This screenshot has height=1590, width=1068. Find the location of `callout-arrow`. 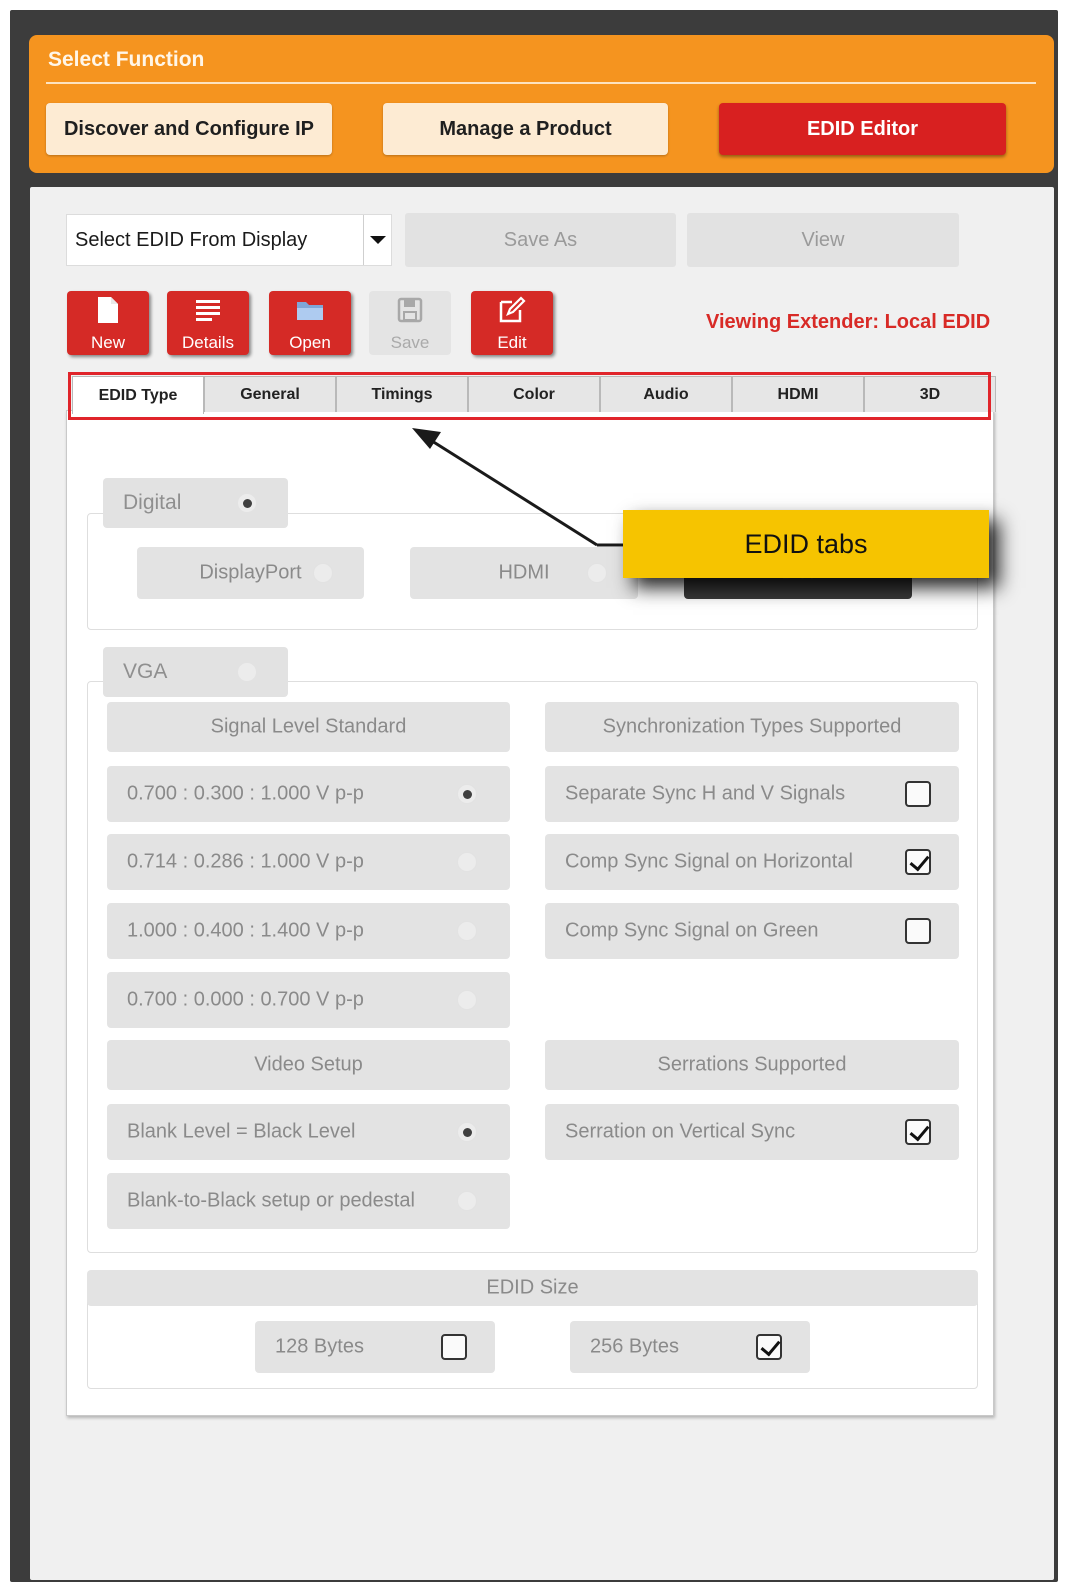

callout-arrow is located at coordinates (518, 487).